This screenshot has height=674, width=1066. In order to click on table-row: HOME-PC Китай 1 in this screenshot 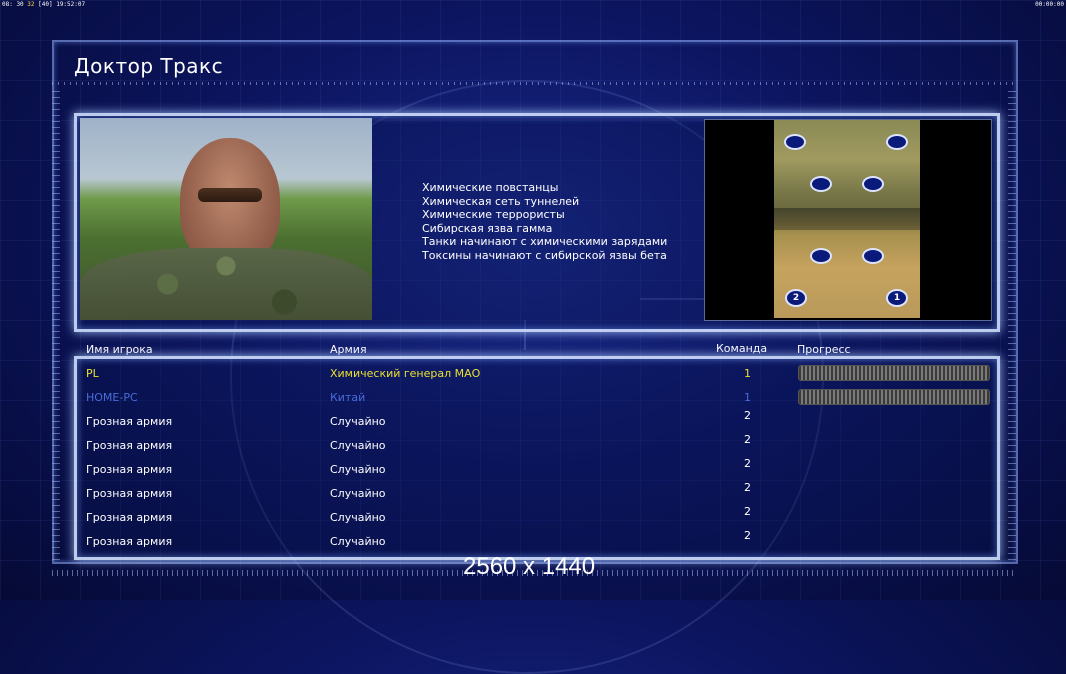, I will do `click(534, 402)`.